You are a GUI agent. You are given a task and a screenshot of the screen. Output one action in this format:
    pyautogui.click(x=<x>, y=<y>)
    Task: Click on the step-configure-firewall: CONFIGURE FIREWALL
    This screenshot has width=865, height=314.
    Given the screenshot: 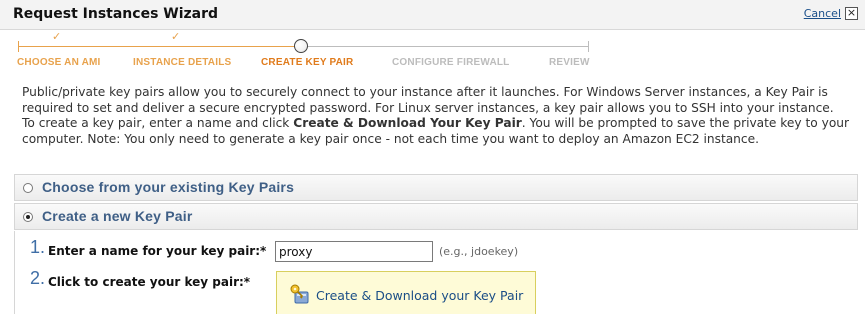 What is the action you would take?
    pyautogui.click(x=451, y=62)
    